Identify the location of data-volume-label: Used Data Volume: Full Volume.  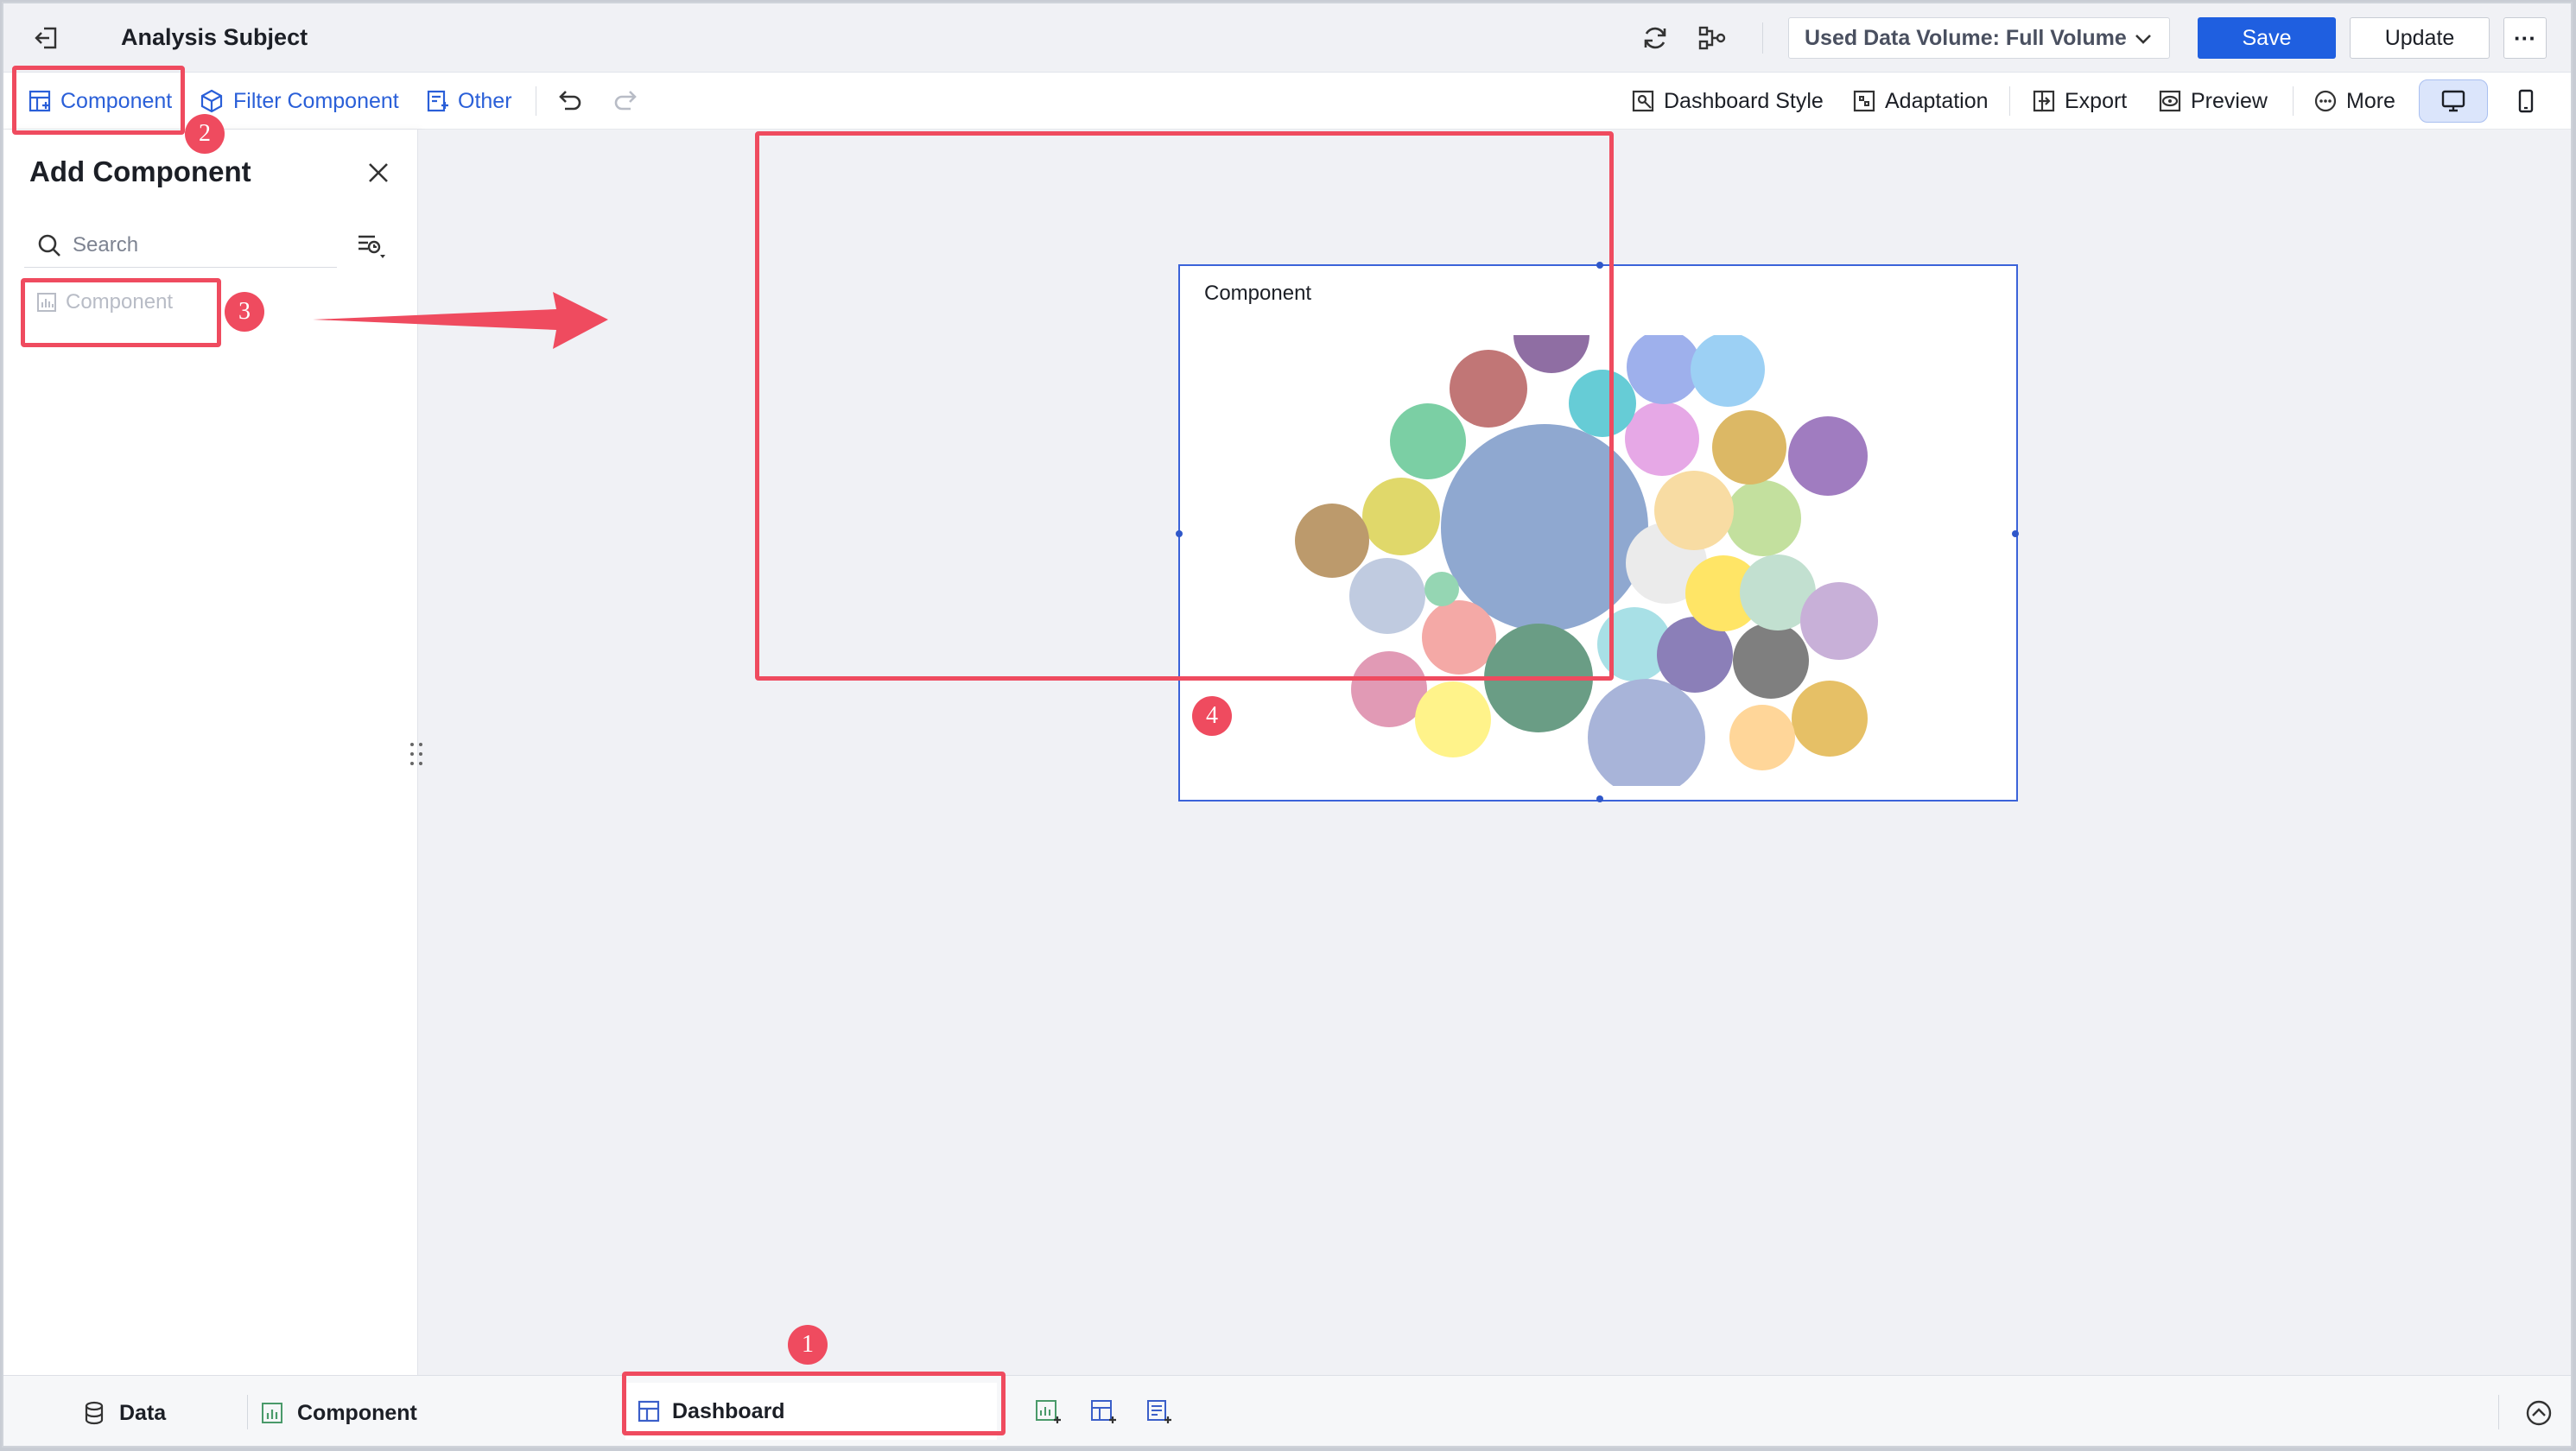
(1966, 37).